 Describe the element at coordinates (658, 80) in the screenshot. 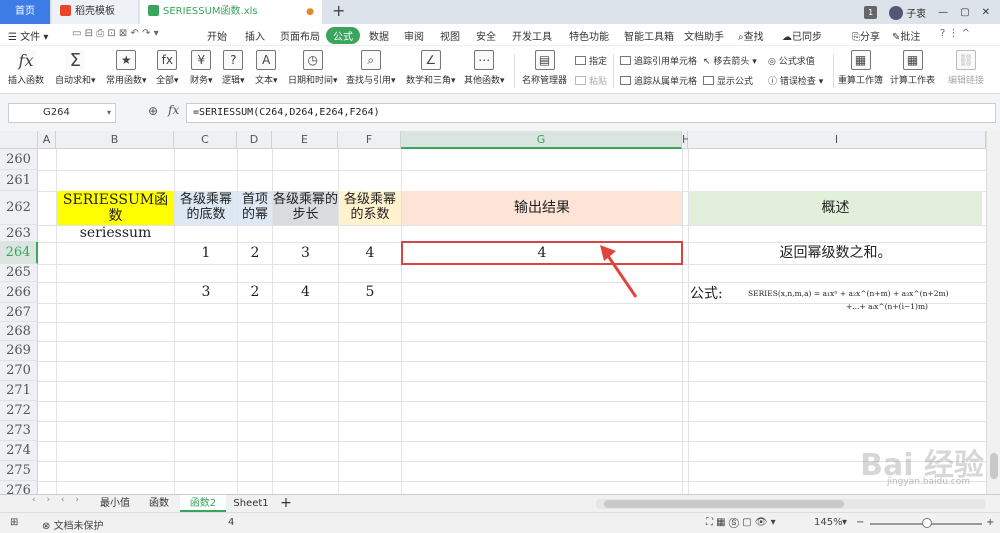

I see `trace-dependents-button: 追踪从属单元格` at that location.